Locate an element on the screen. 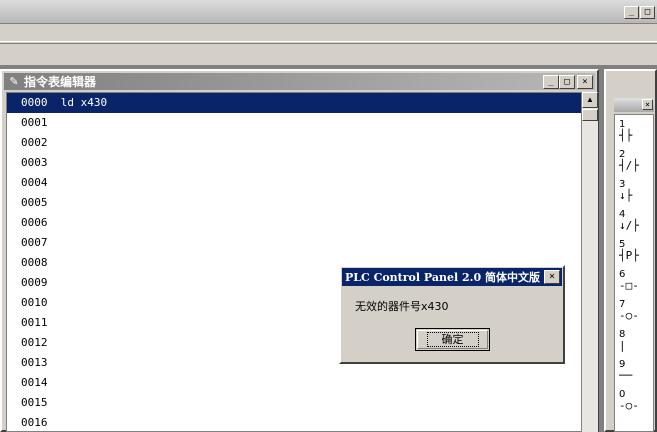  line-number: 0009 is located at coordinates (34, 282).